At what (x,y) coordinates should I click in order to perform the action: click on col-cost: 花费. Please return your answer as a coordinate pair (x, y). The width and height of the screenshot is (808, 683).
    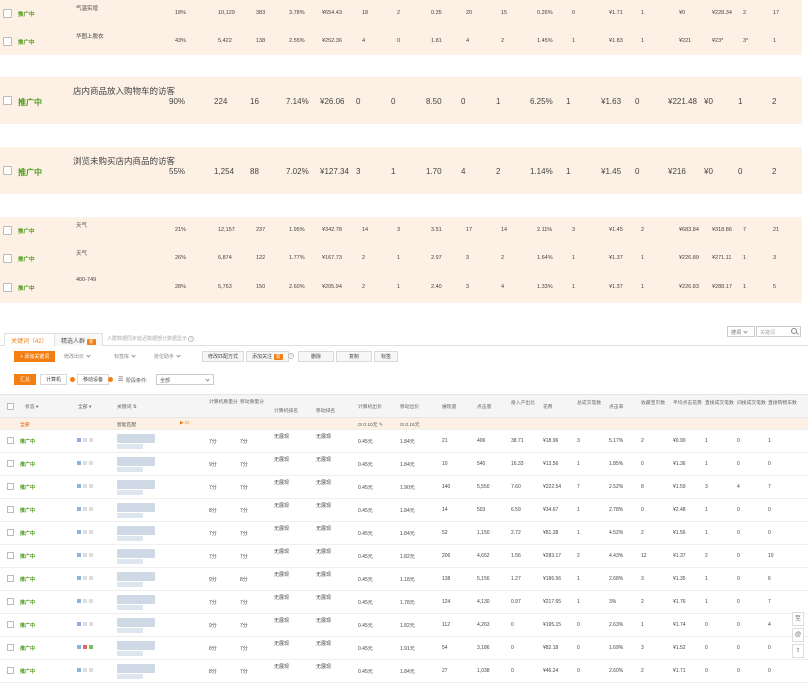
    Looking at the image, I should click on (548, 406).